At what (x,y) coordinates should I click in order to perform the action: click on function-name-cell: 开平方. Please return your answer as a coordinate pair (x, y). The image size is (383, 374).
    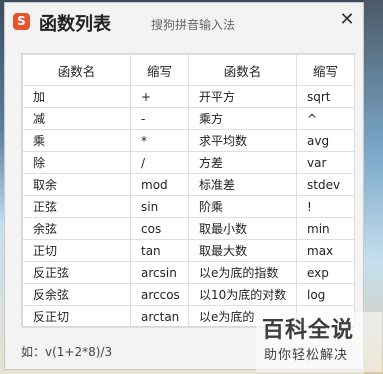
    Looking at the image, I should click on (242, 96).